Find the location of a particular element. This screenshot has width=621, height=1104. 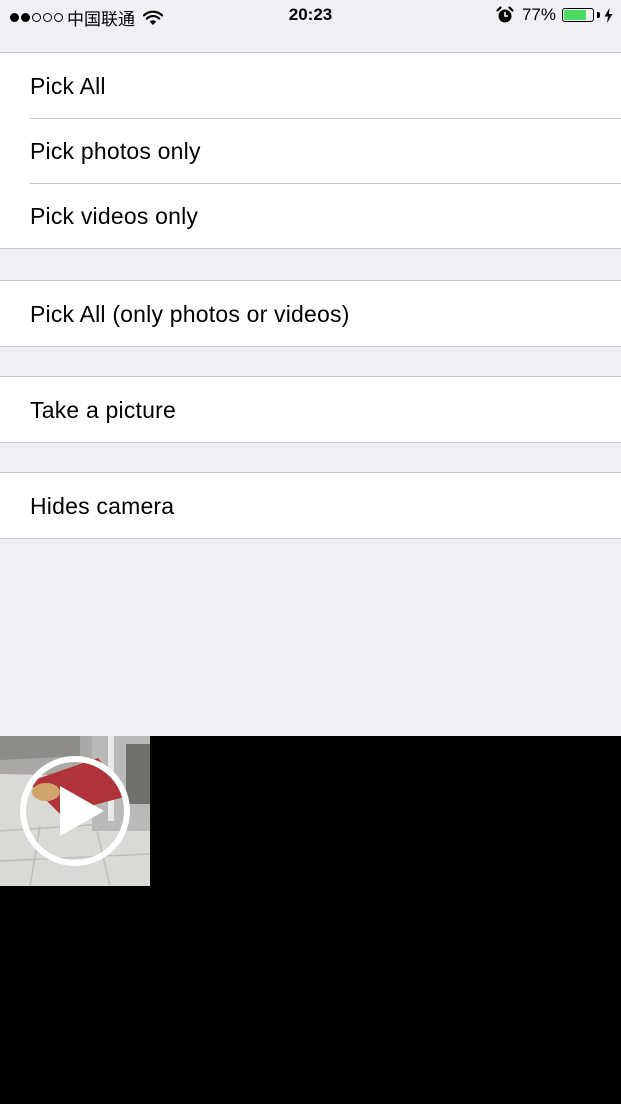

battery-cap is located at coordinates (598, 15).